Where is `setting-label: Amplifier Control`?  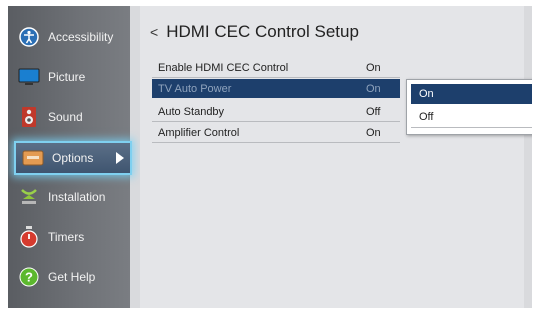
setting-label: Amplifier Control is located at coordinates (199, 132).